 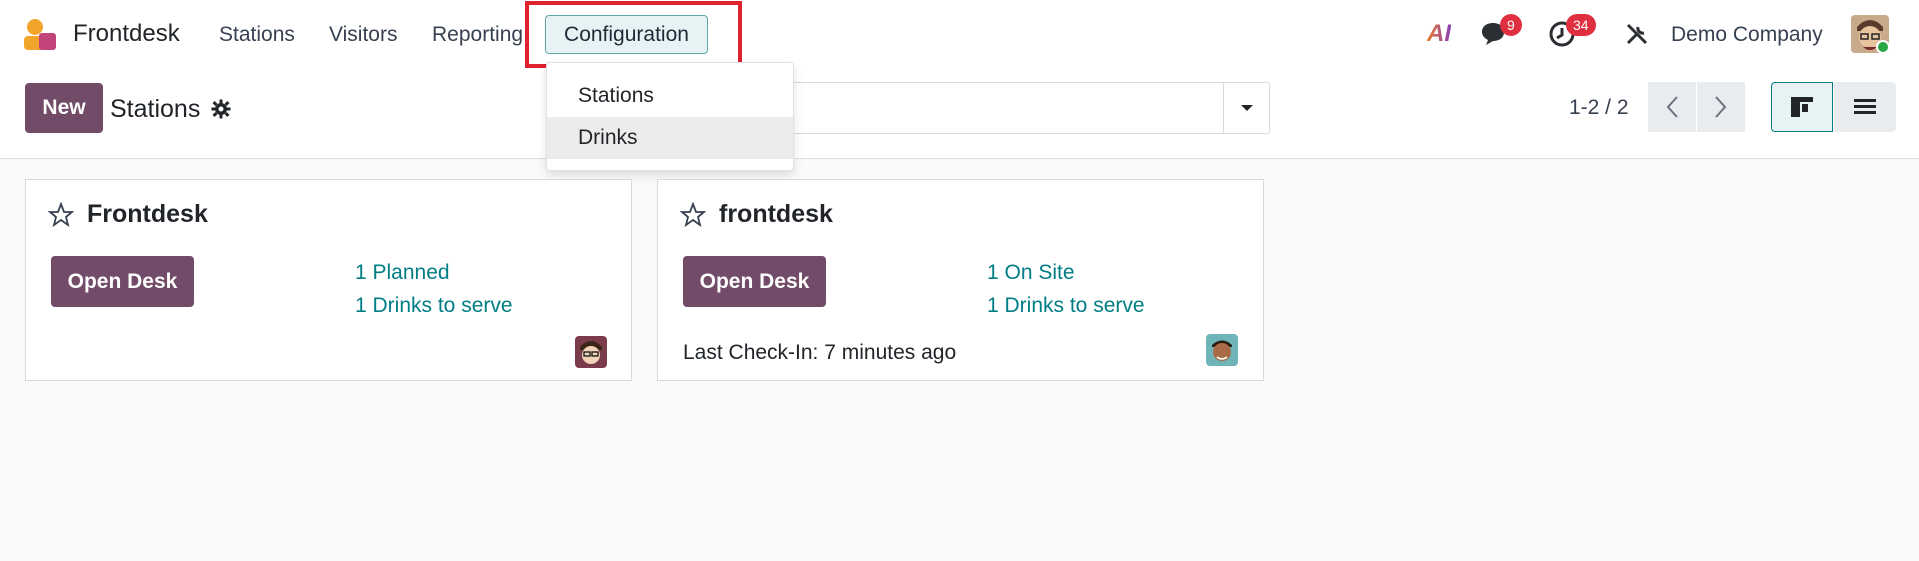 I want to click on company-switcher: Demo Company, so click(x=1747, y=35).